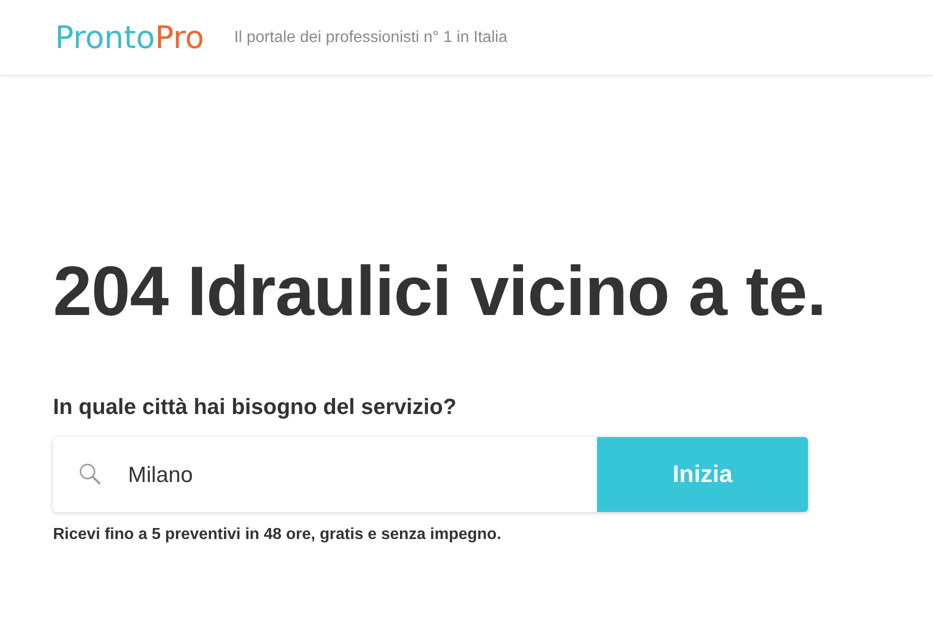  I want to click on search-icon, so click(90, 474).